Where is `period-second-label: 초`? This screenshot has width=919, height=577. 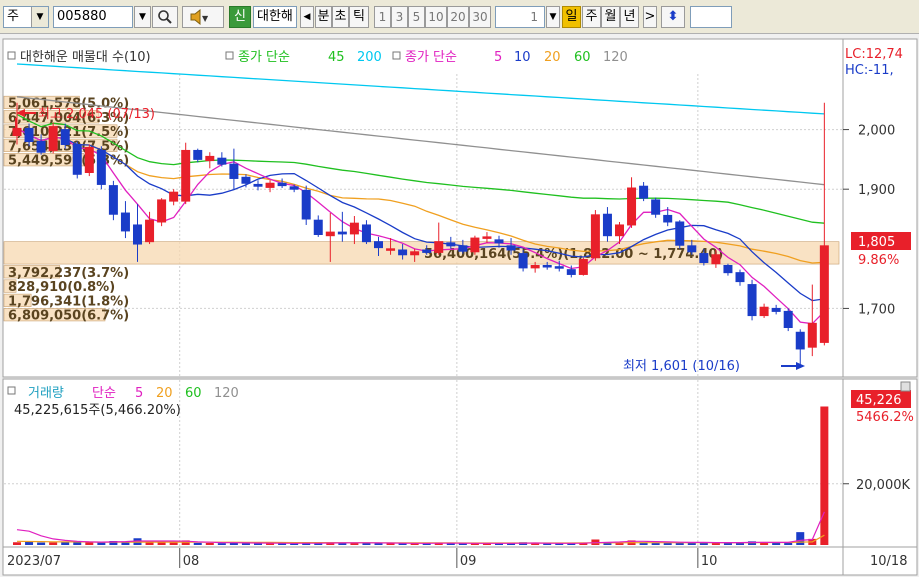
period-second-label: 초 is located at coordinates (340, 16).